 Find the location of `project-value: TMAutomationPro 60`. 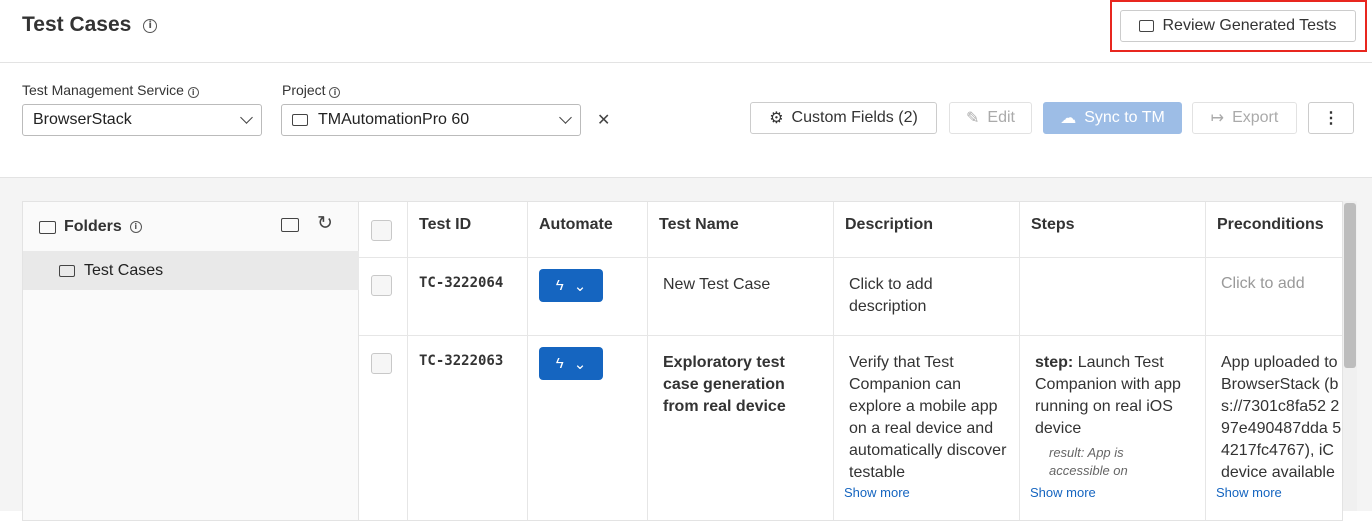

project-value: TMAutomationPro 60 is located at coordinates (394, 119).